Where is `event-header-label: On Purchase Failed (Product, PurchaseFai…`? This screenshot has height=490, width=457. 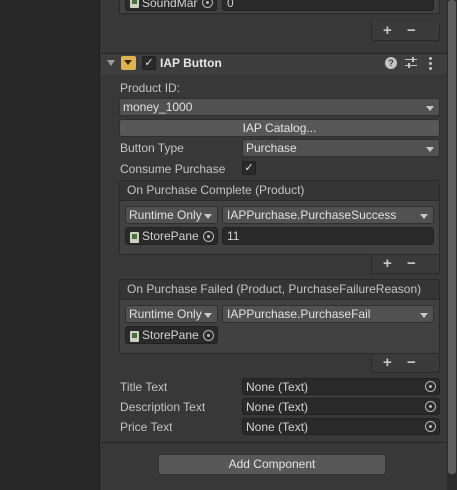 event-header-label: On Purchase Failed (Product, PurchaseFai… is located at coordinates (274, 289).